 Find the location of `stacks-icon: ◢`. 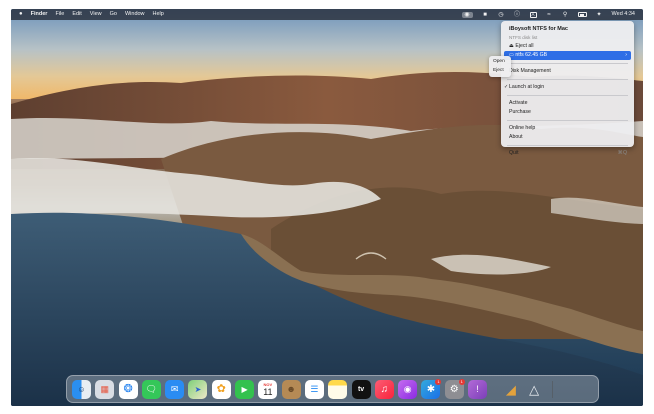

stacks-icon: ◢ is located at coordinates (510, 389).